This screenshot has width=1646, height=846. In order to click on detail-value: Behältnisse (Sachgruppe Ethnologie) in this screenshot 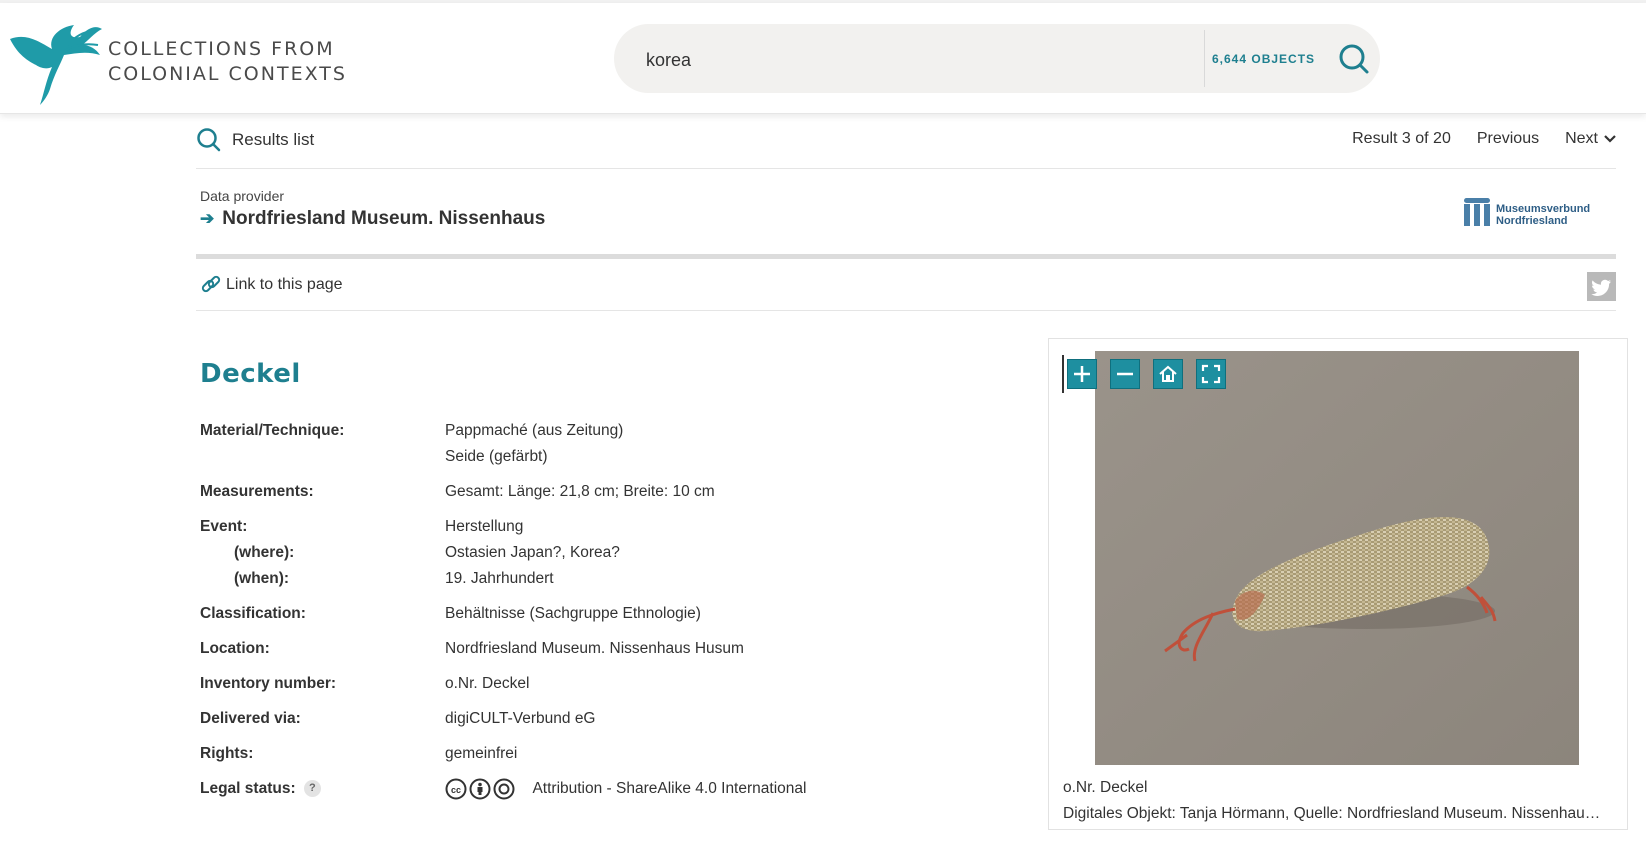, I will do `click(573, 613)`.